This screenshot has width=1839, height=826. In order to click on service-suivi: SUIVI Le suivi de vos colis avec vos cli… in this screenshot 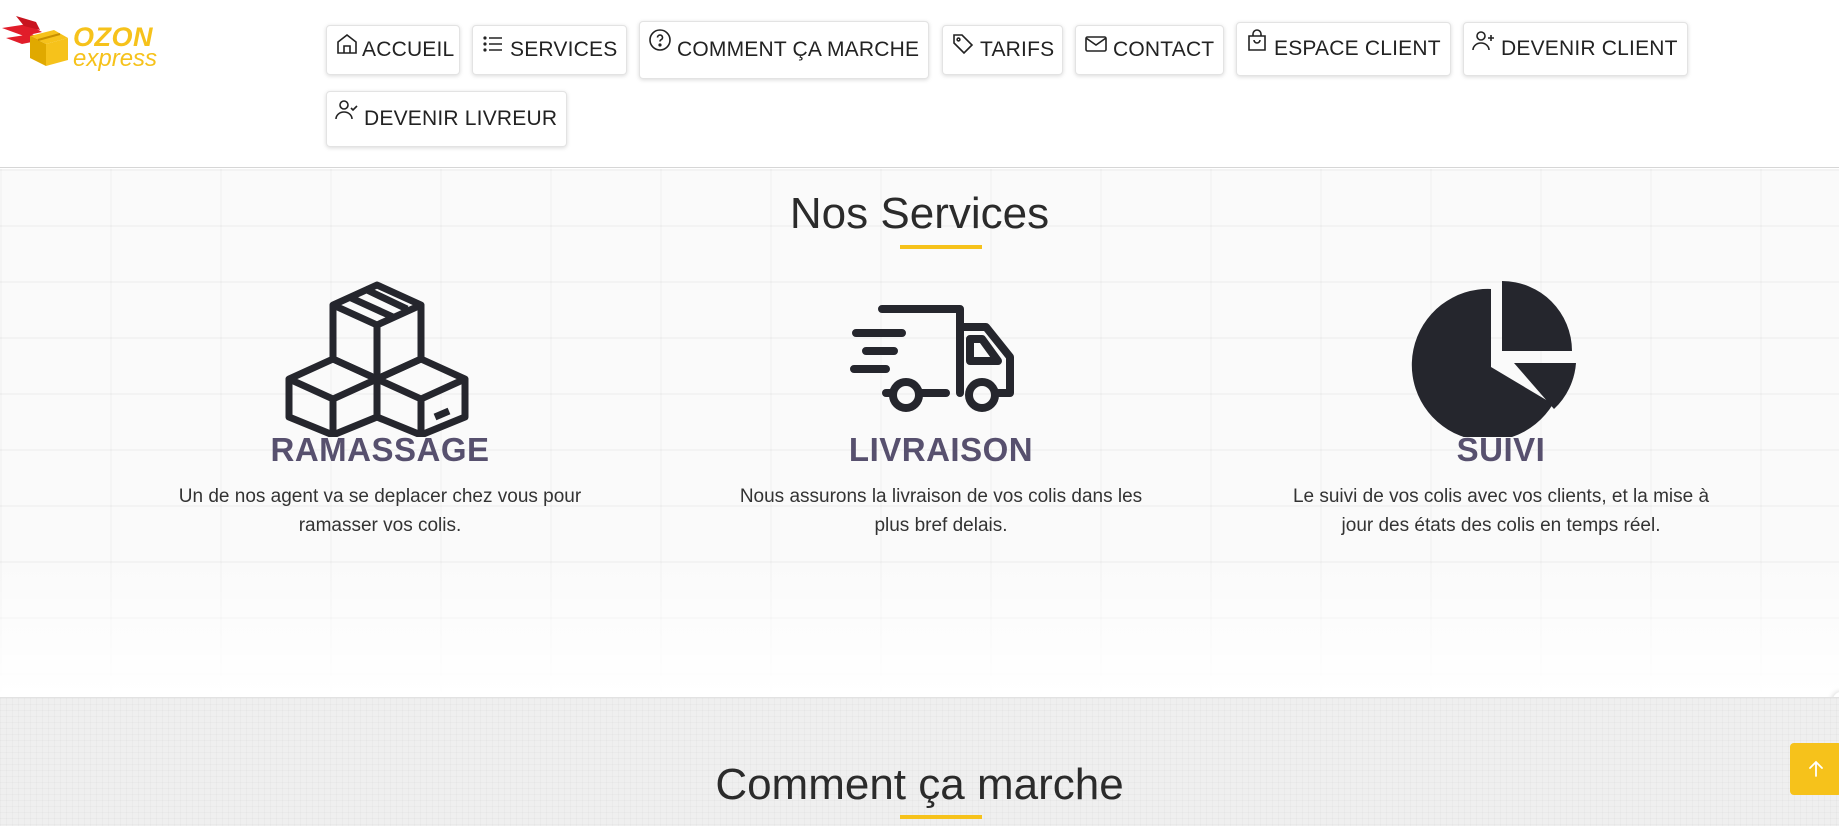, I will do `click(1501, 408)`.